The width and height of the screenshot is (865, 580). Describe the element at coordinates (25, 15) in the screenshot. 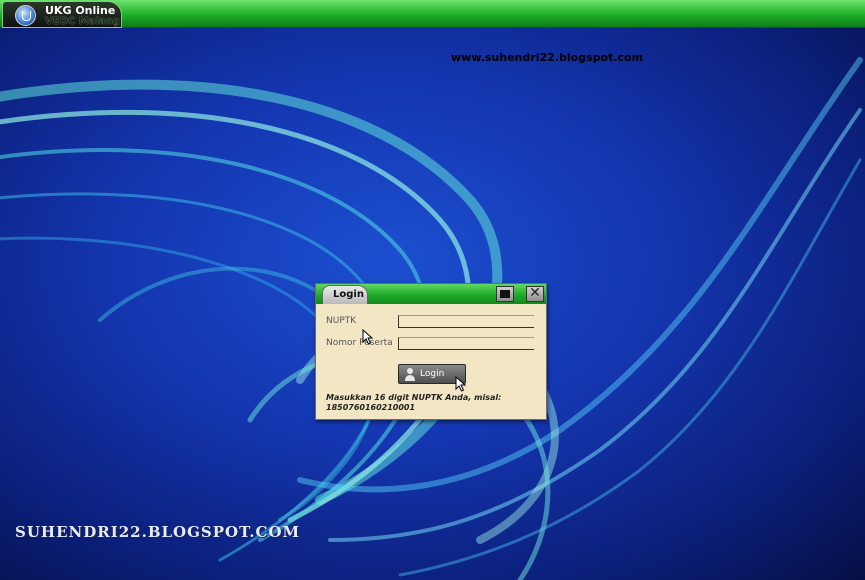

I see `app-logo-icon` at that location.